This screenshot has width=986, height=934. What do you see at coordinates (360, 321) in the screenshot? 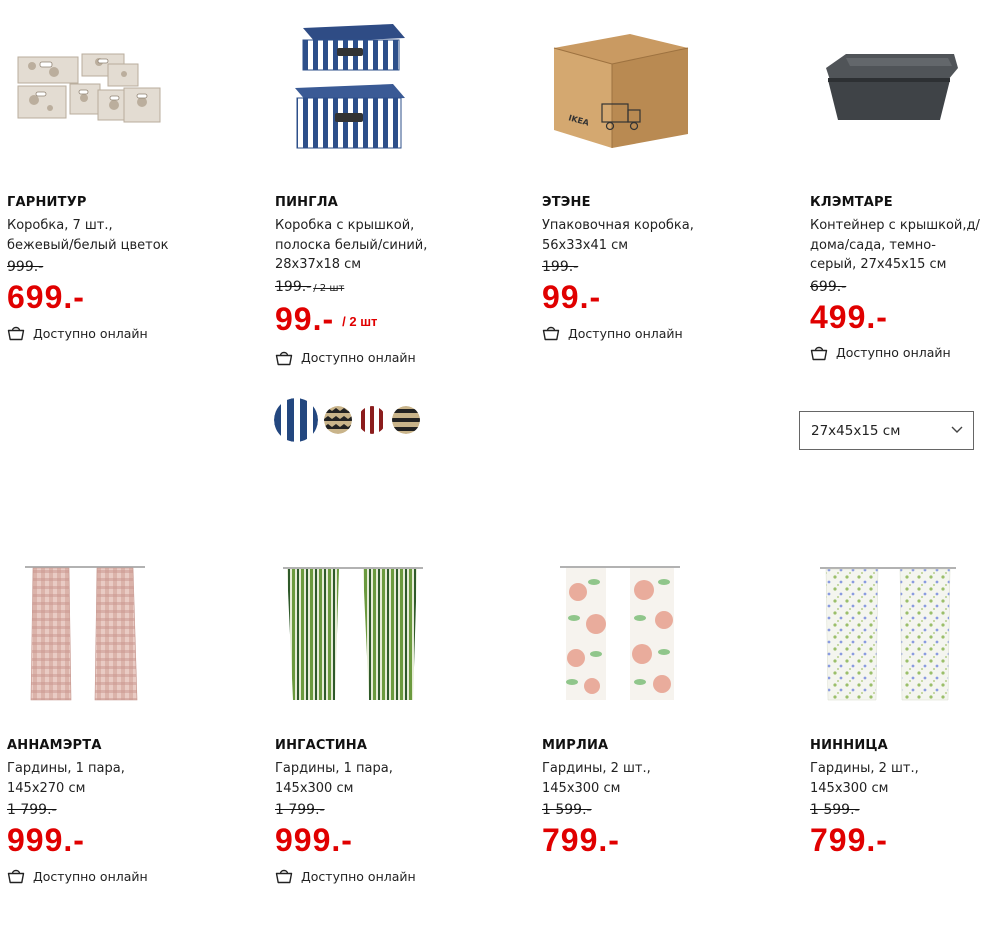
I see `price-unit: / 2 шт` at bounding box center [360, 321].